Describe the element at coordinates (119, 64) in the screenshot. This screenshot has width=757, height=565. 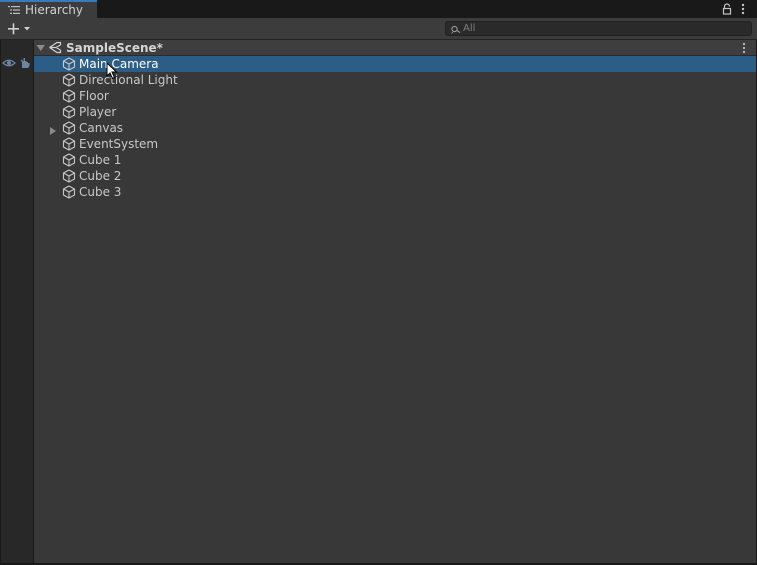
I see `hierarchy-item-label: Main Camera` at that location.